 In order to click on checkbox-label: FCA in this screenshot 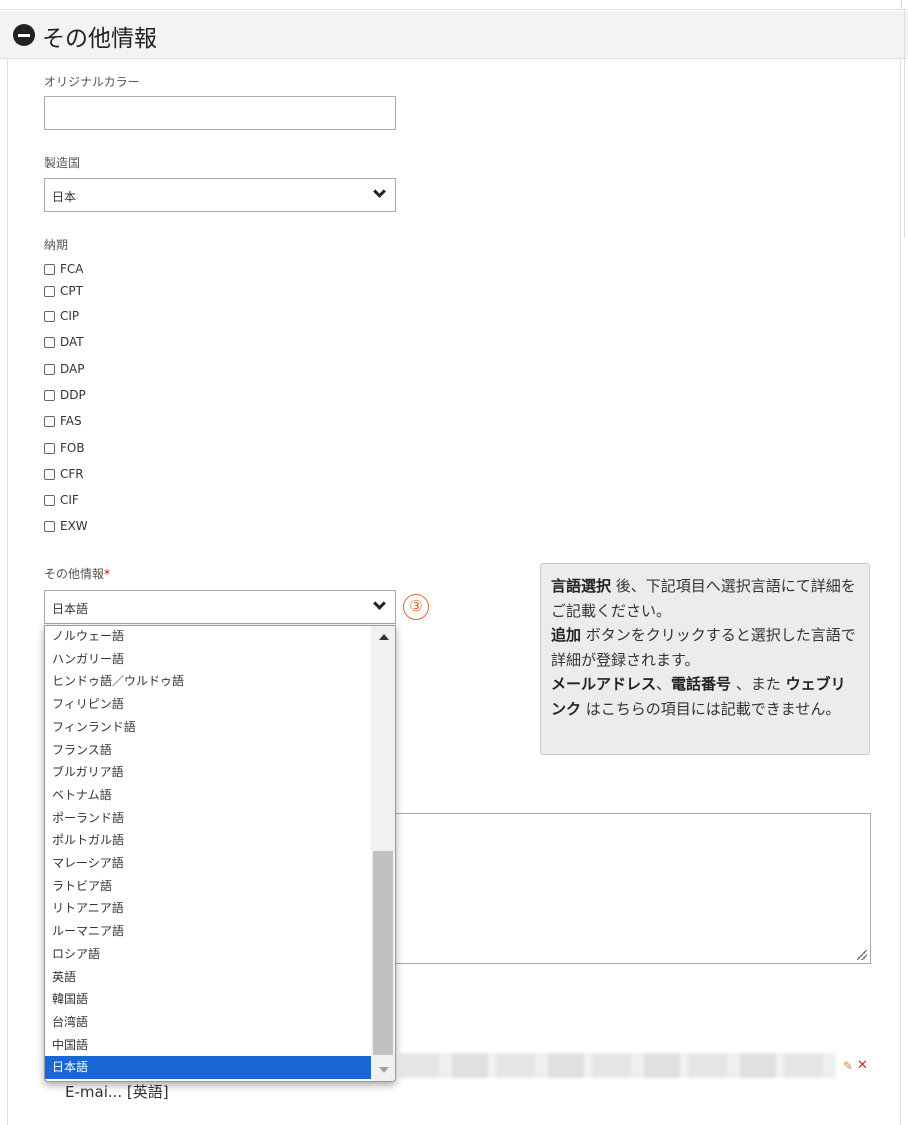, I will do `click(72, 269)`.